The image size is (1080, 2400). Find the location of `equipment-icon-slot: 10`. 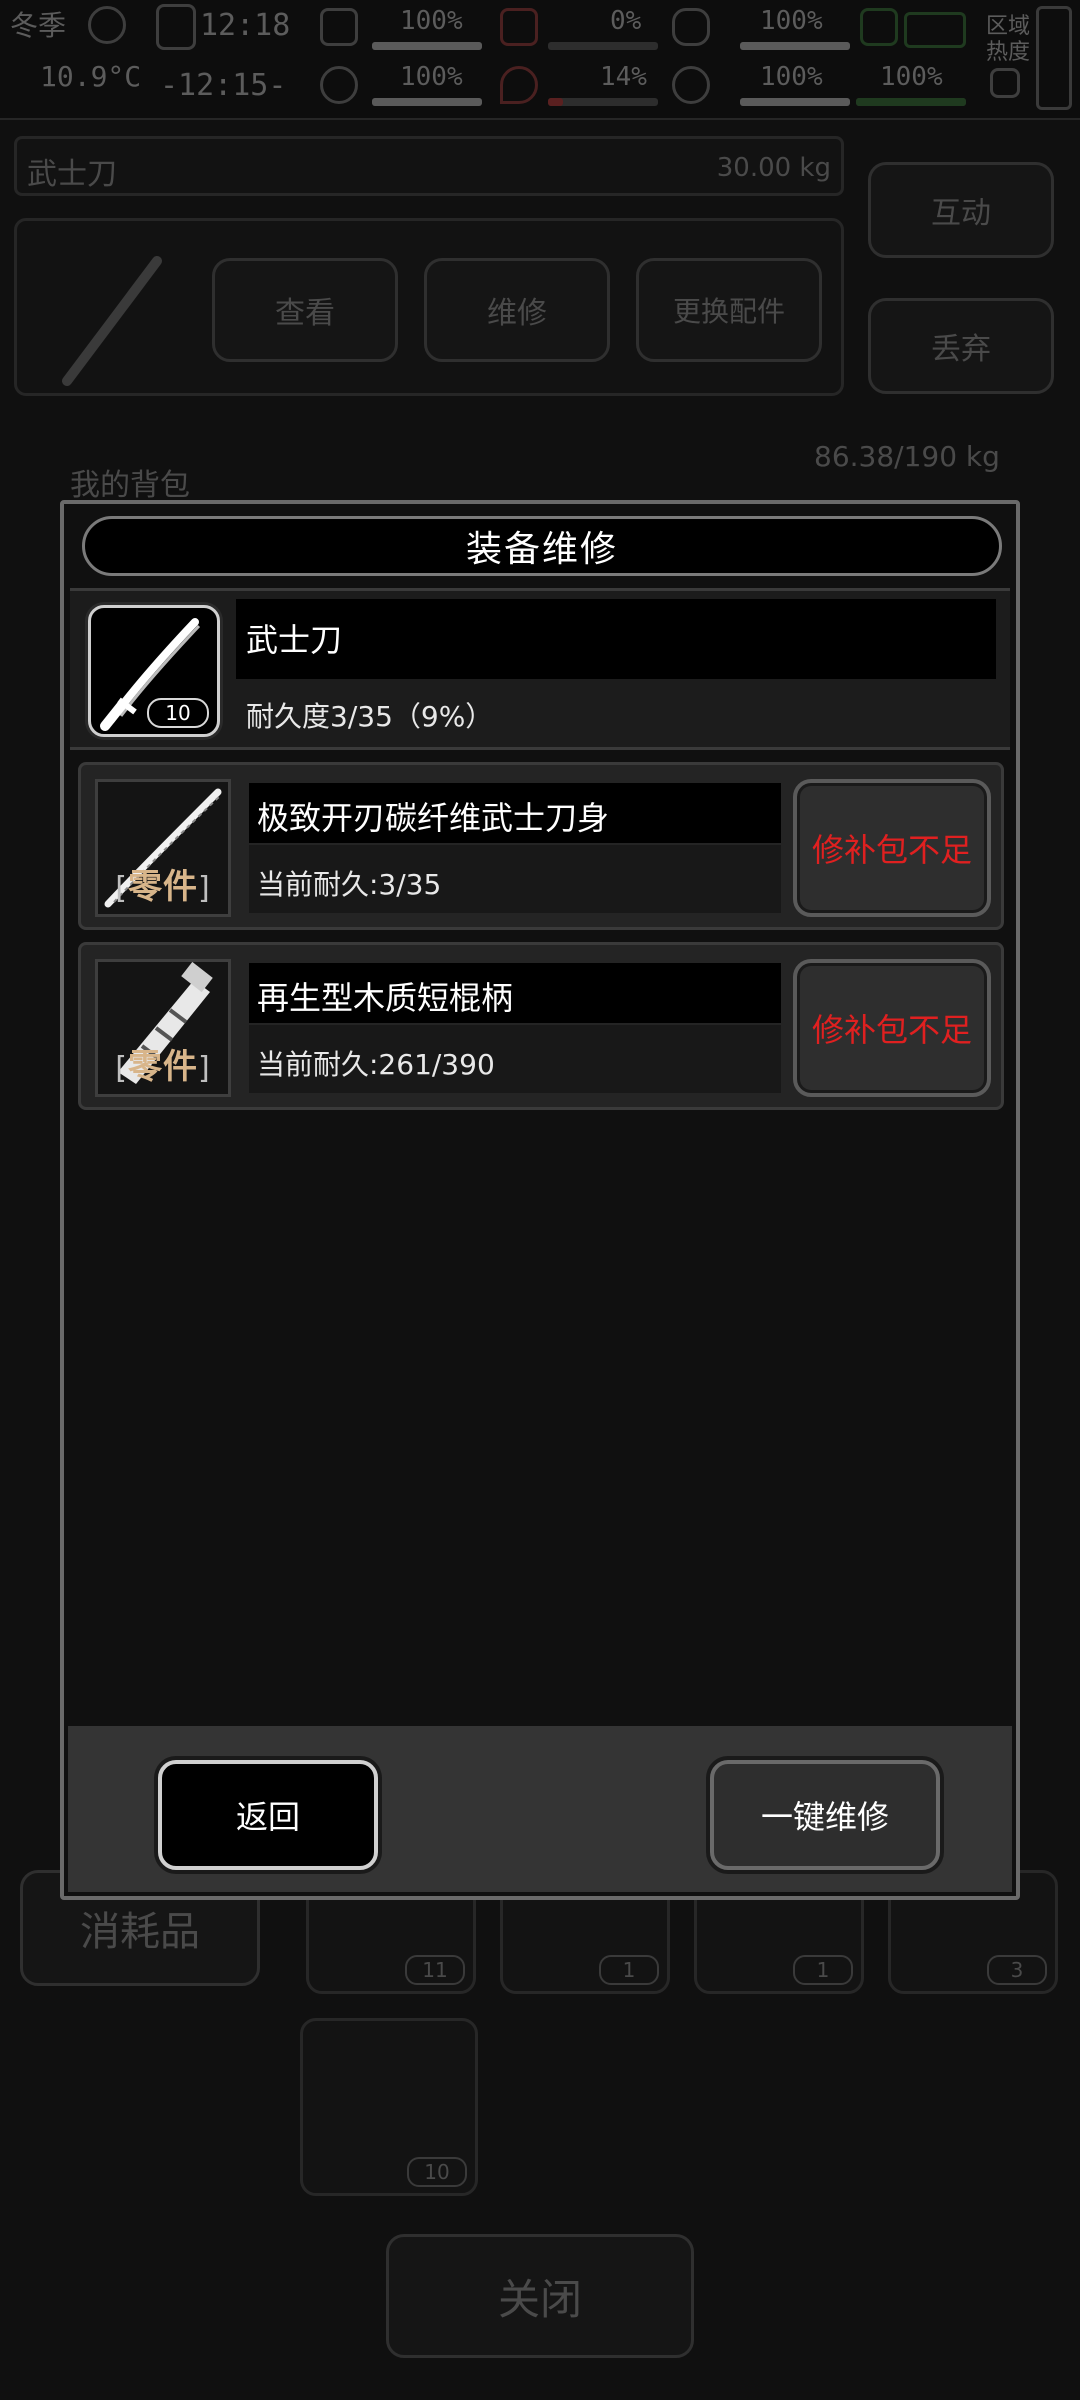

equipment-icon-slot: 10 is located at coordinates (154, 671).